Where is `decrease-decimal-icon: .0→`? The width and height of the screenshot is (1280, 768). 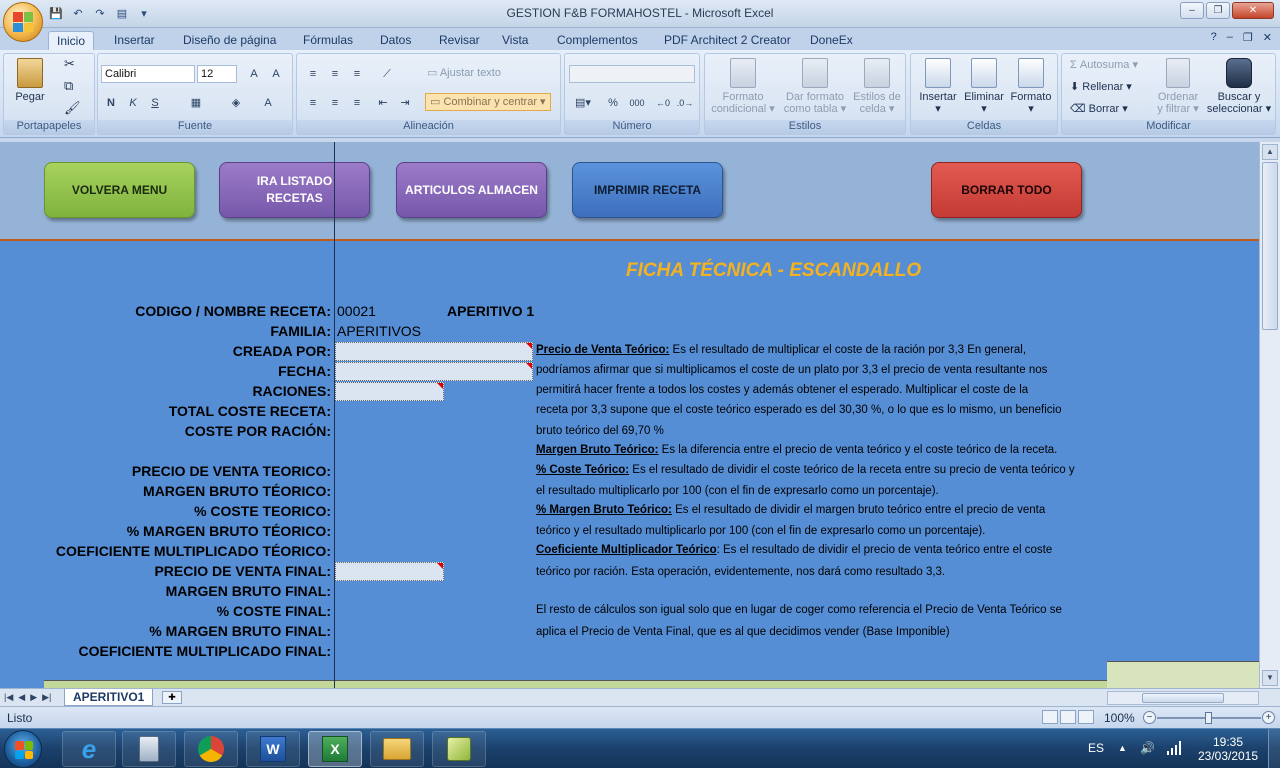 decrease-decimal-icon: .0→ is located at coordinates (685, 103).